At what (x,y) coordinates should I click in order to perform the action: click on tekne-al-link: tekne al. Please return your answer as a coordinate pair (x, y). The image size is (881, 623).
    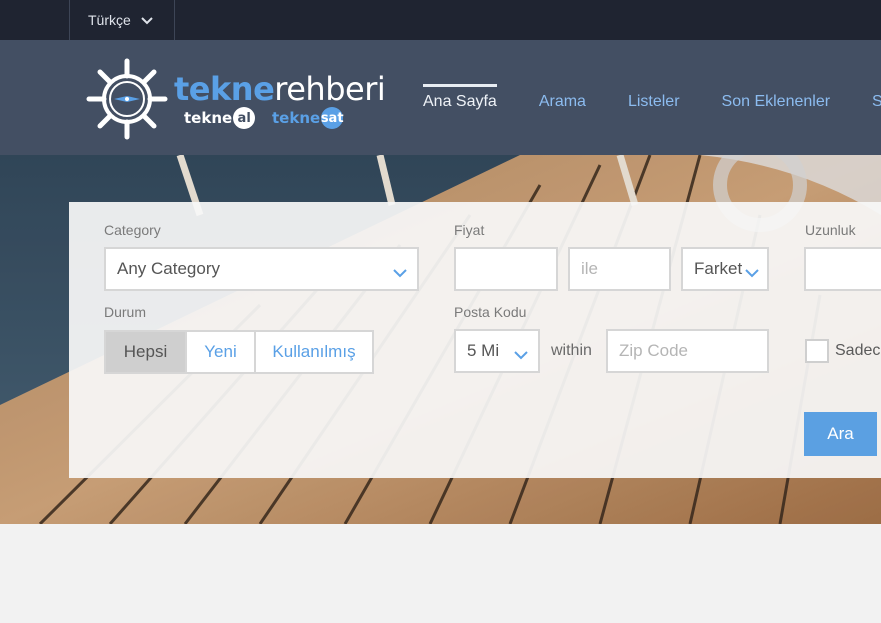
    Looking at the image, I should click on (220, 118).